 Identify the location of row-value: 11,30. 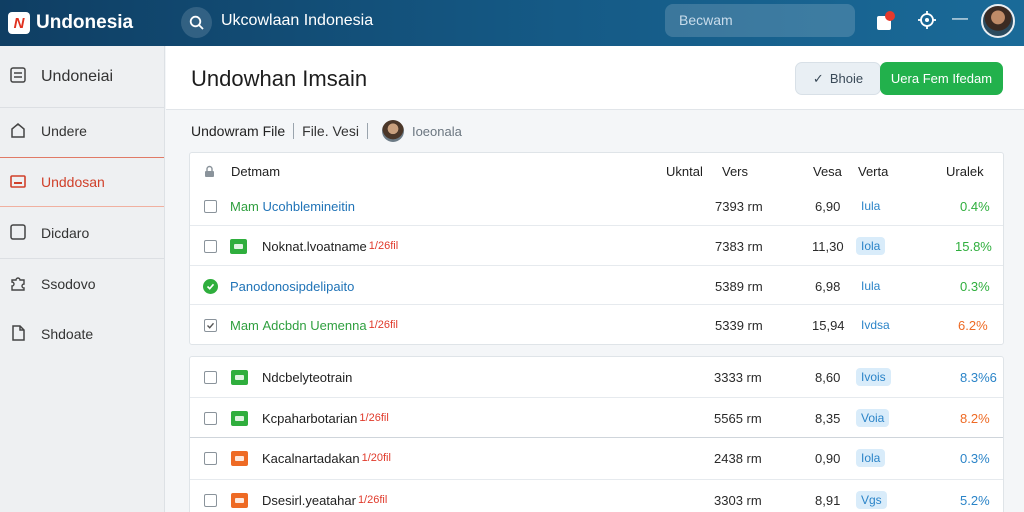
(828, 246).